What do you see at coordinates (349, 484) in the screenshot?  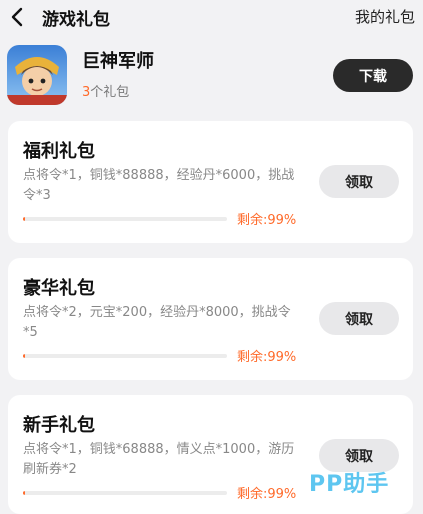 I see `pp-assistant-watermark: PP助手` at bounding box center [349, 484].